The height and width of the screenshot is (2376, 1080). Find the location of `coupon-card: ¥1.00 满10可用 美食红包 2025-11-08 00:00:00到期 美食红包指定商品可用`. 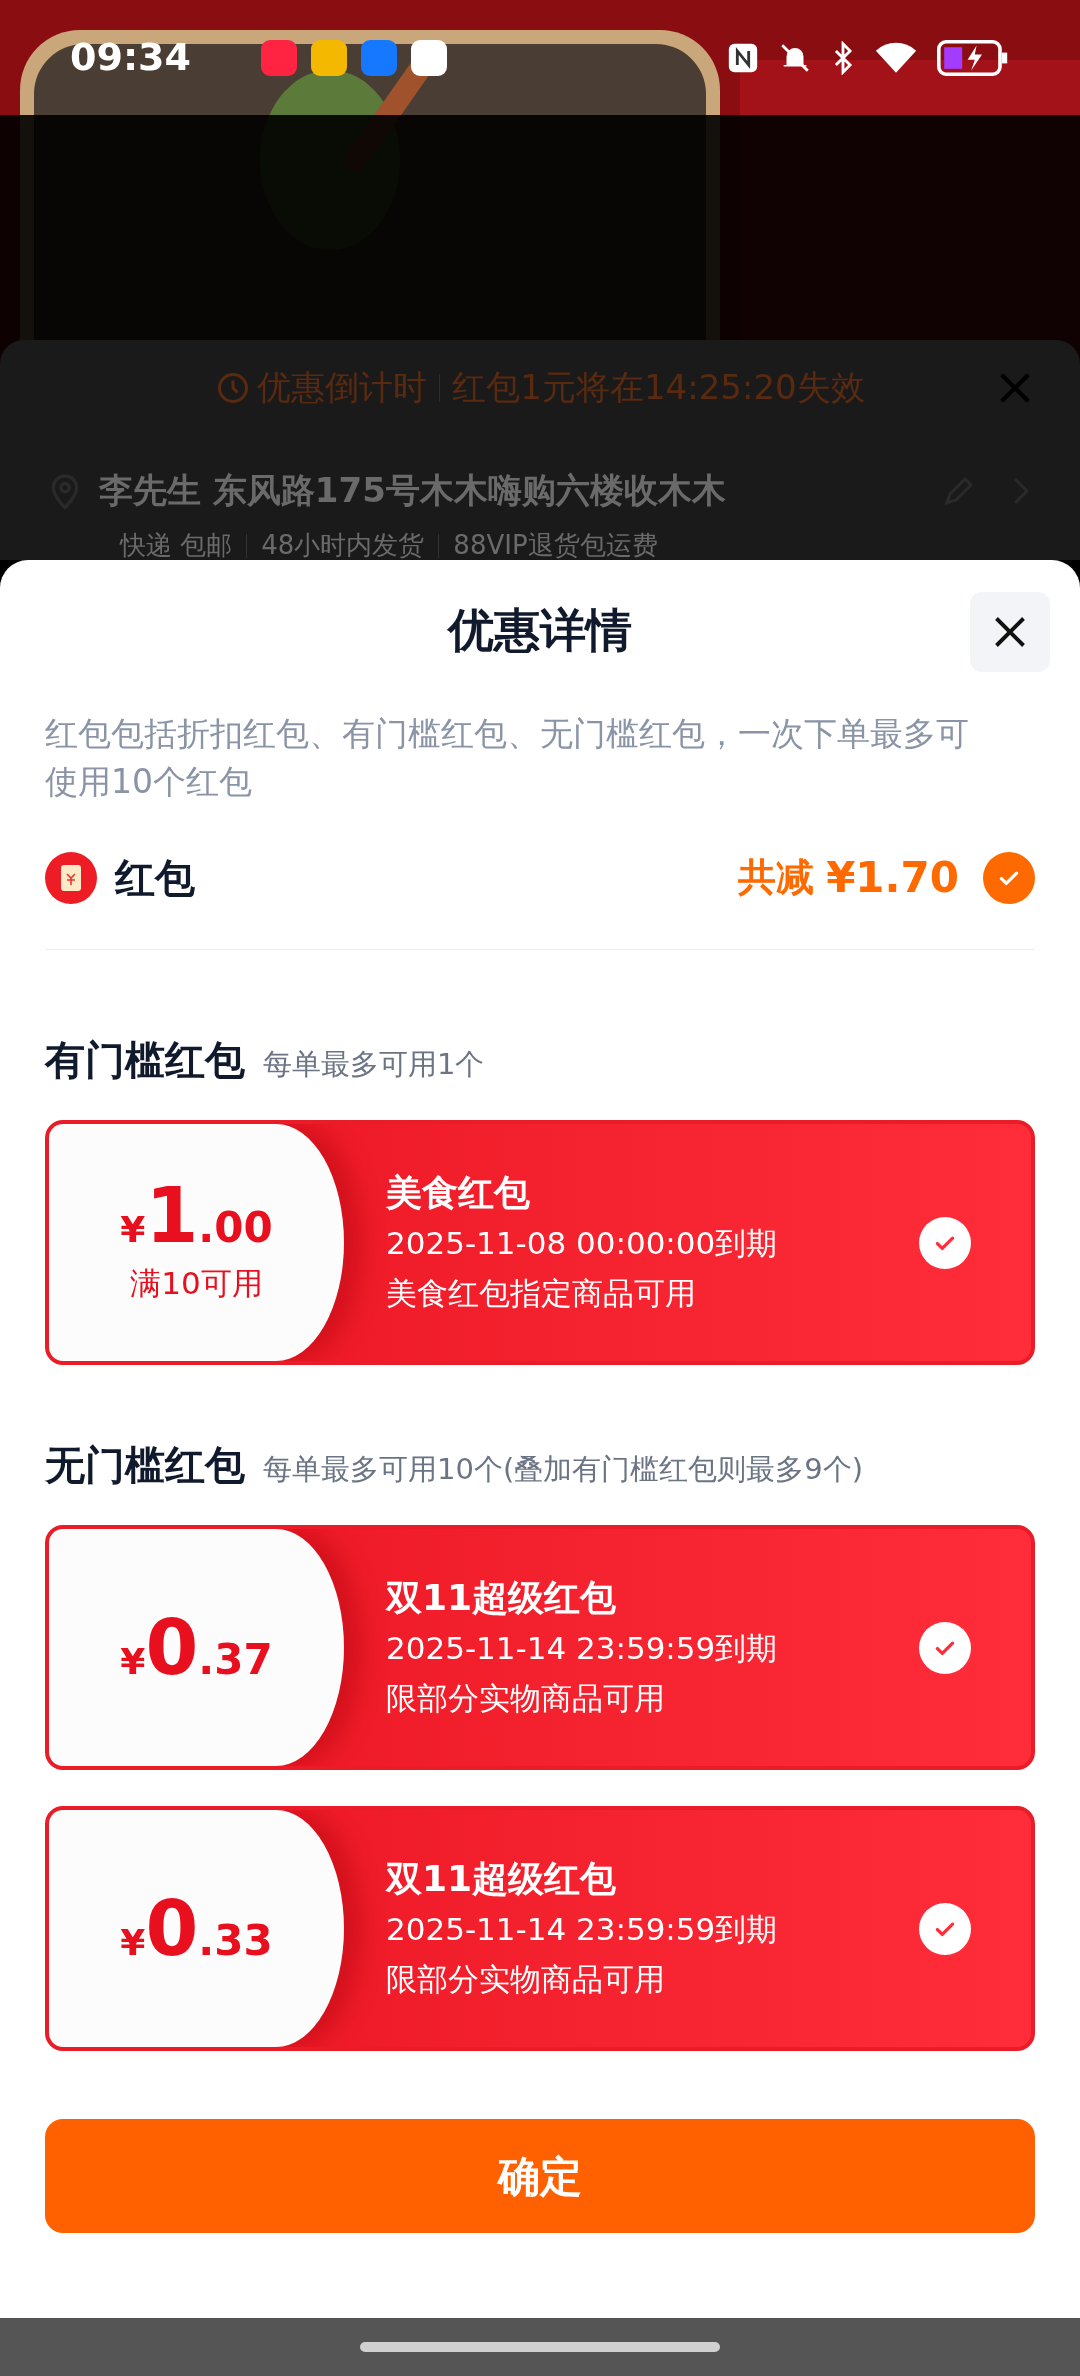

coupon-card: ¥1.00 满10可用 美食红包 2025-11-08 00:00:00到期 美食红包指定商品可用 is located at coordinates (540, 1242).